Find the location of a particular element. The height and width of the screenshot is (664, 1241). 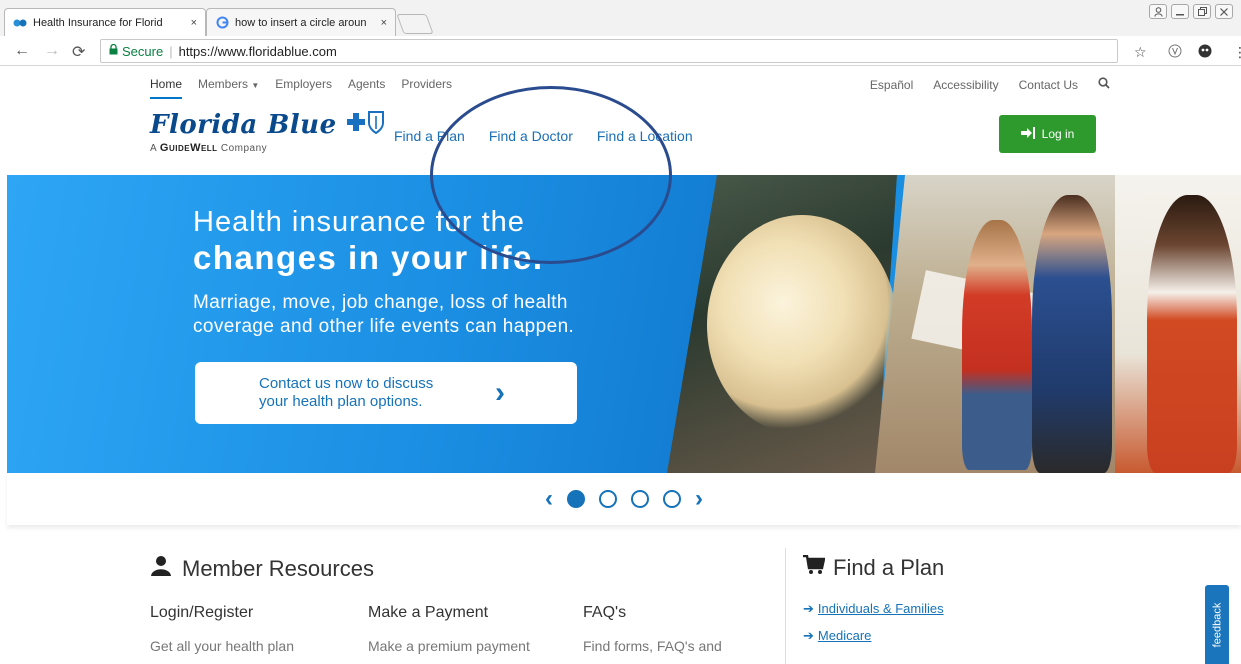

nav-members-label: Members is located at coordinates (223, 84).